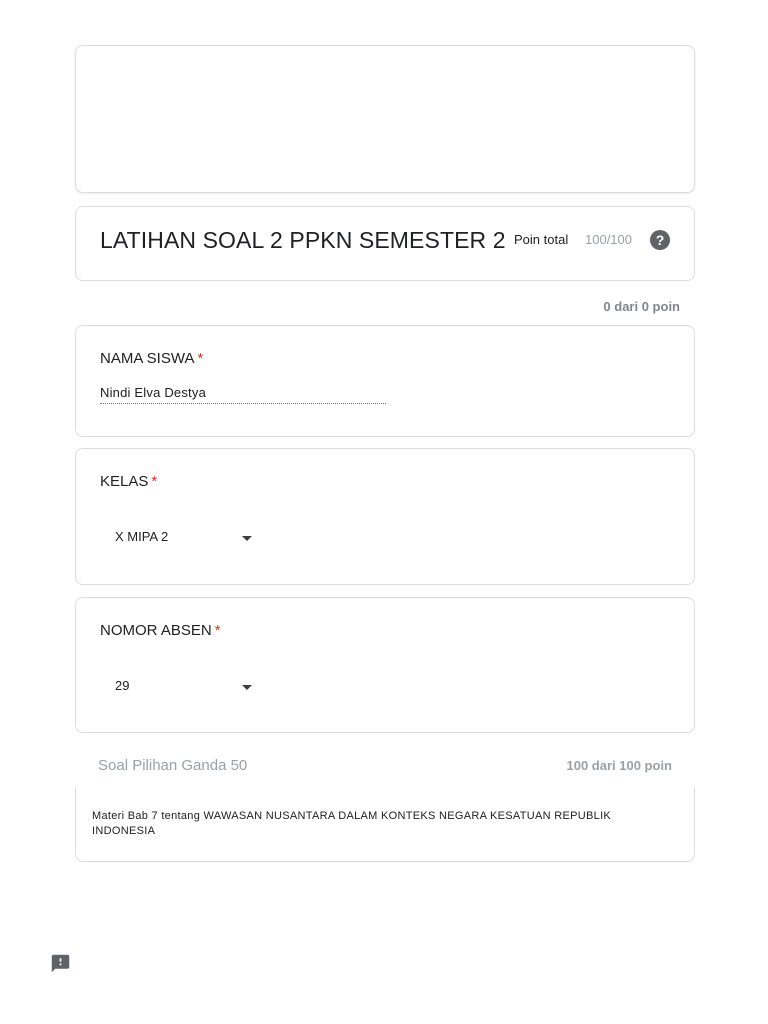 Image resolution: width=768 pixels, height=1024 pixels. Describe the element at coordinates (60, 963) in the screenshot. I see `report-feedback-icon` at that location.